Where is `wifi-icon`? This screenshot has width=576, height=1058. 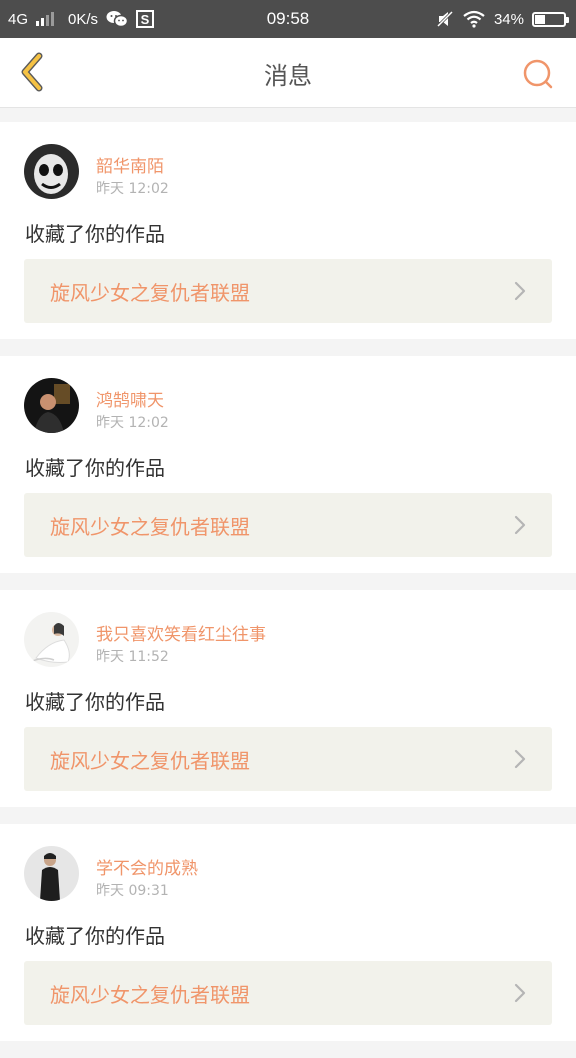
wifi-icon is located at coordinates (474, 19).